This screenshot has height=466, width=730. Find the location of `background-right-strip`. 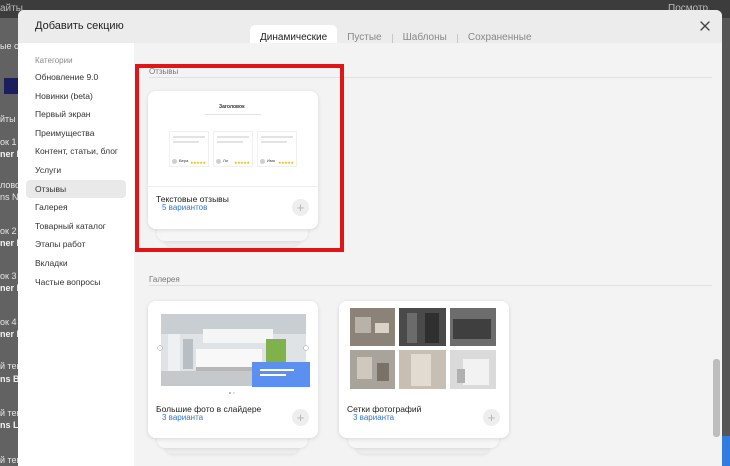

background-right-strip is located at coordinates (726, 242).